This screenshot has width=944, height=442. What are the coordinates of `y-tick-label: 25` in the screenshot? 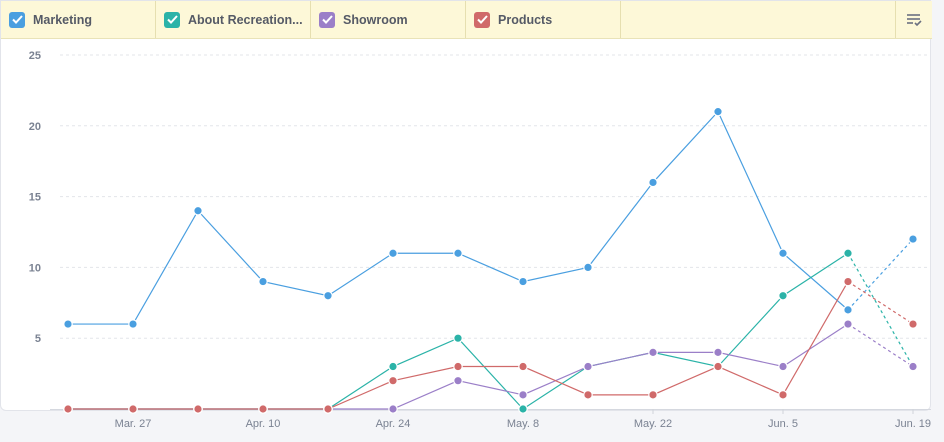 It's located at (35, 56).